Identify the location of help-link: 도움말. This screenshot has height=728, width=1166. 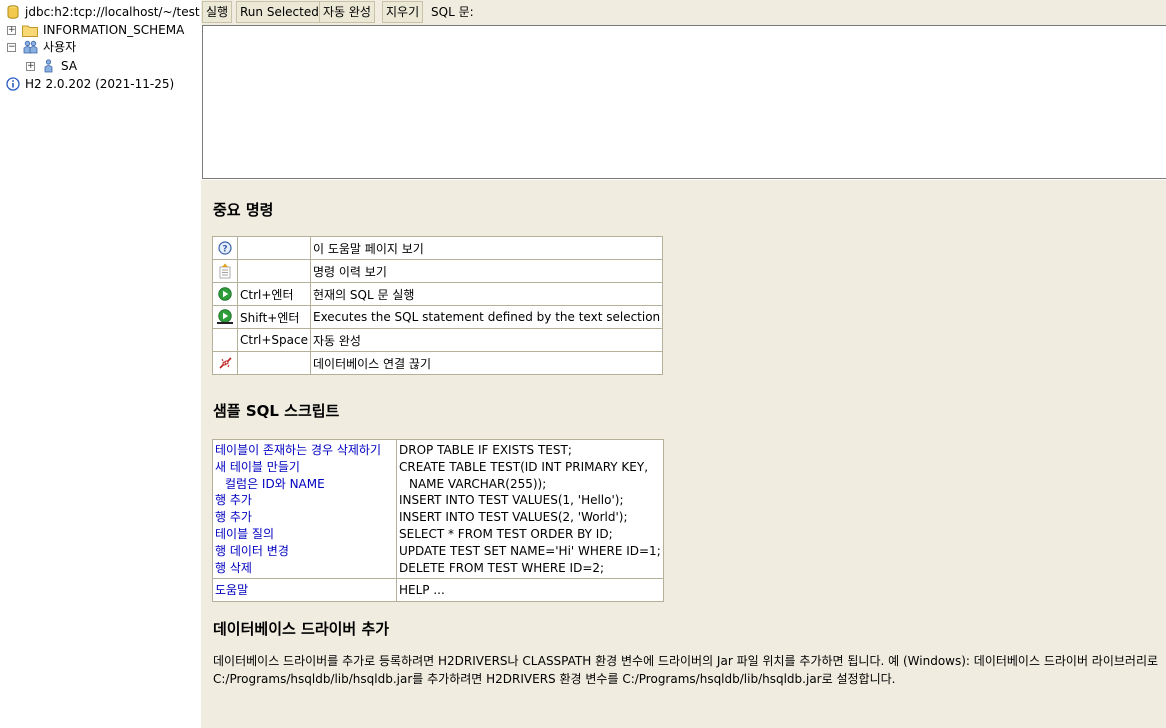
(304, 590).